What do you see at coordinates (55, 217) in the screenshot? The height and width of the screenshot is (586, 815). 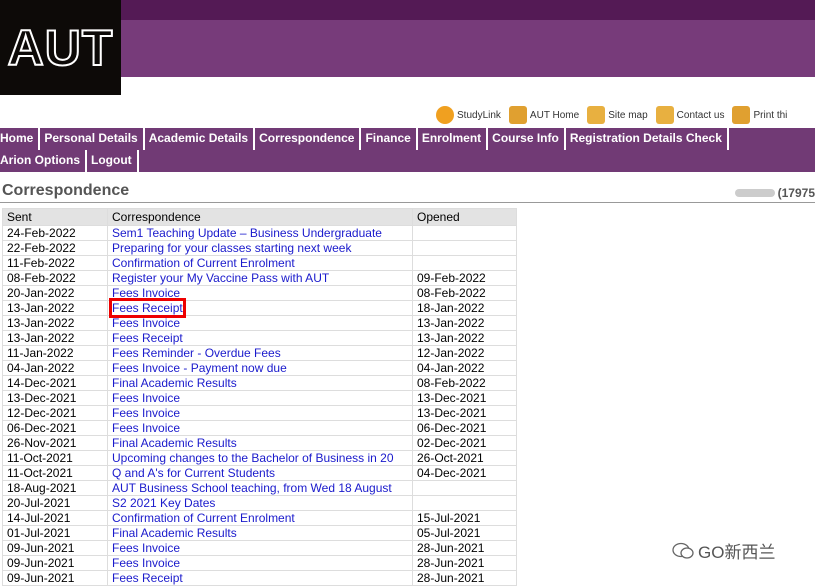 I see `header-sent: Sent` at bounding box center [55, 217].